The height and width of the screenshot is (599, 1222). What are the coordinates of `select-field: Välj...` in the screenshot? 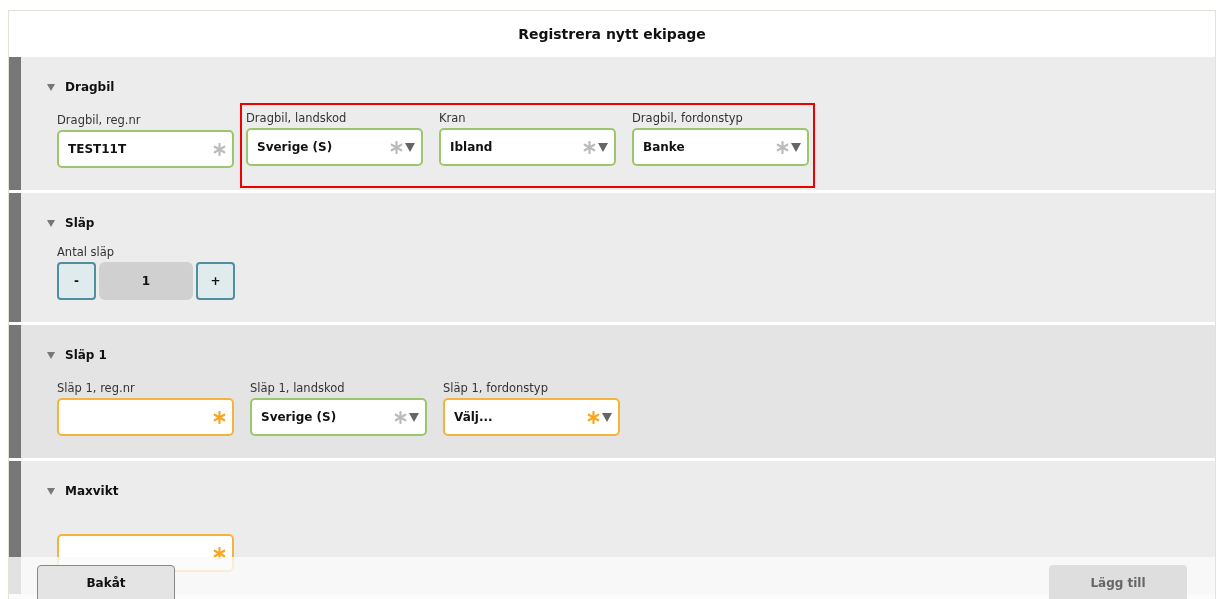 It's located at (531, 417).